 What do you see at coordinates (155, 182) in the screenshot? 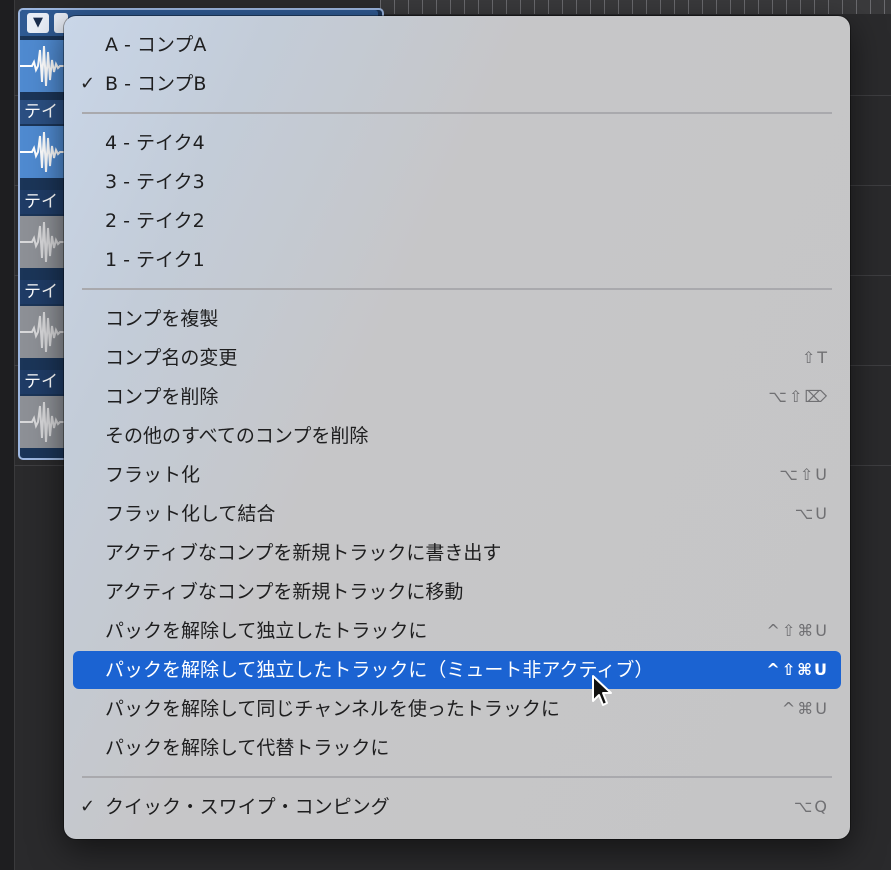
I see `menu-item-label: 3 - テイク3` at bounding box center [155, 182].